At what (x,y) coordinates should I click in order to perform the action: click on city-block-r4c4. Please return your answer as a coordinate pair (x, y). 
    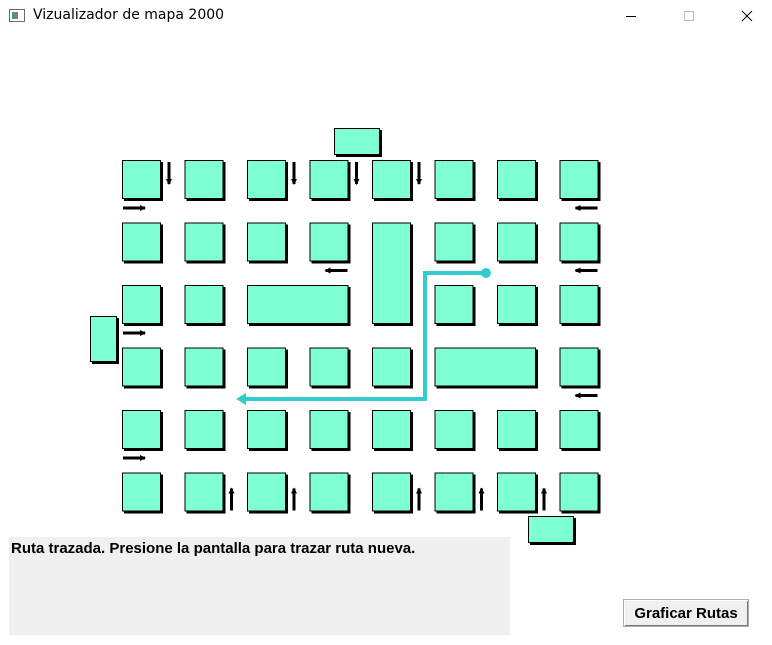
    Looking at the image, I should click on (391, 429).